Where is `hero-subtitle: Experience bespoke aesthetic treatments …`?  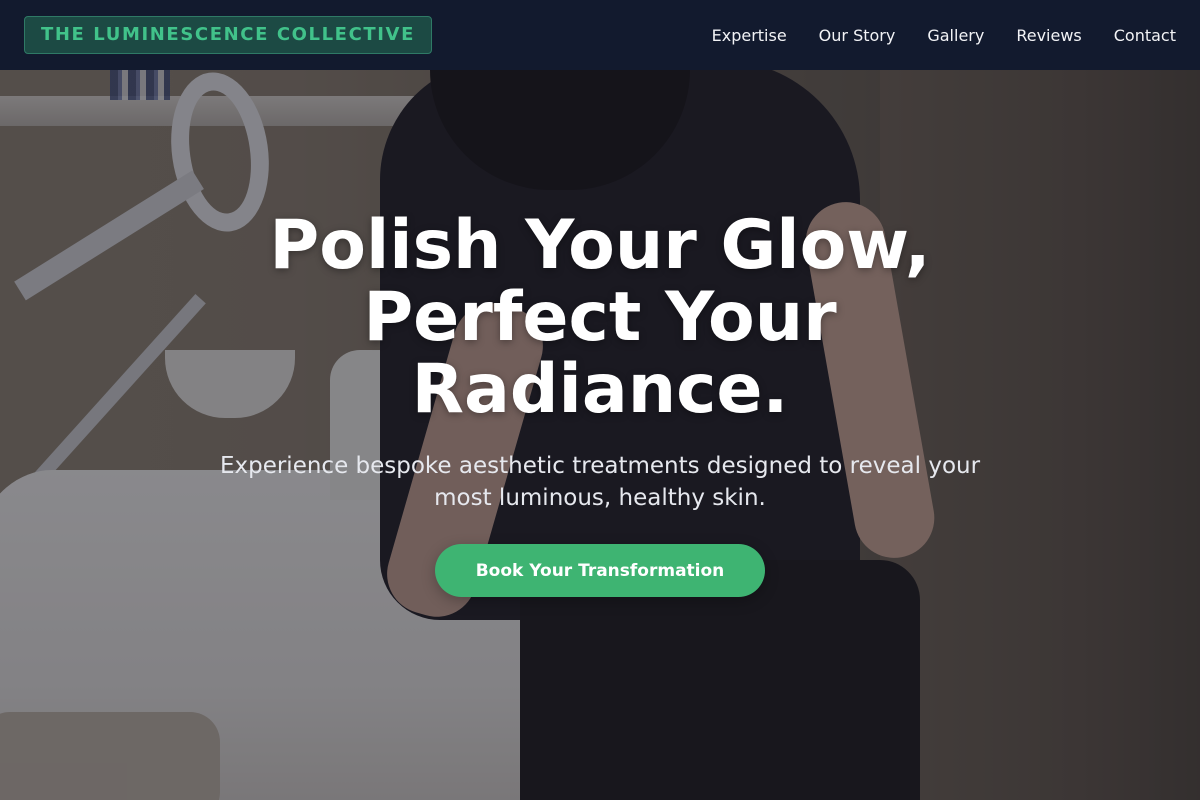 hero-subtitle: Experience bespoke aesthetic treatments … is located at coordinates (600, 482).